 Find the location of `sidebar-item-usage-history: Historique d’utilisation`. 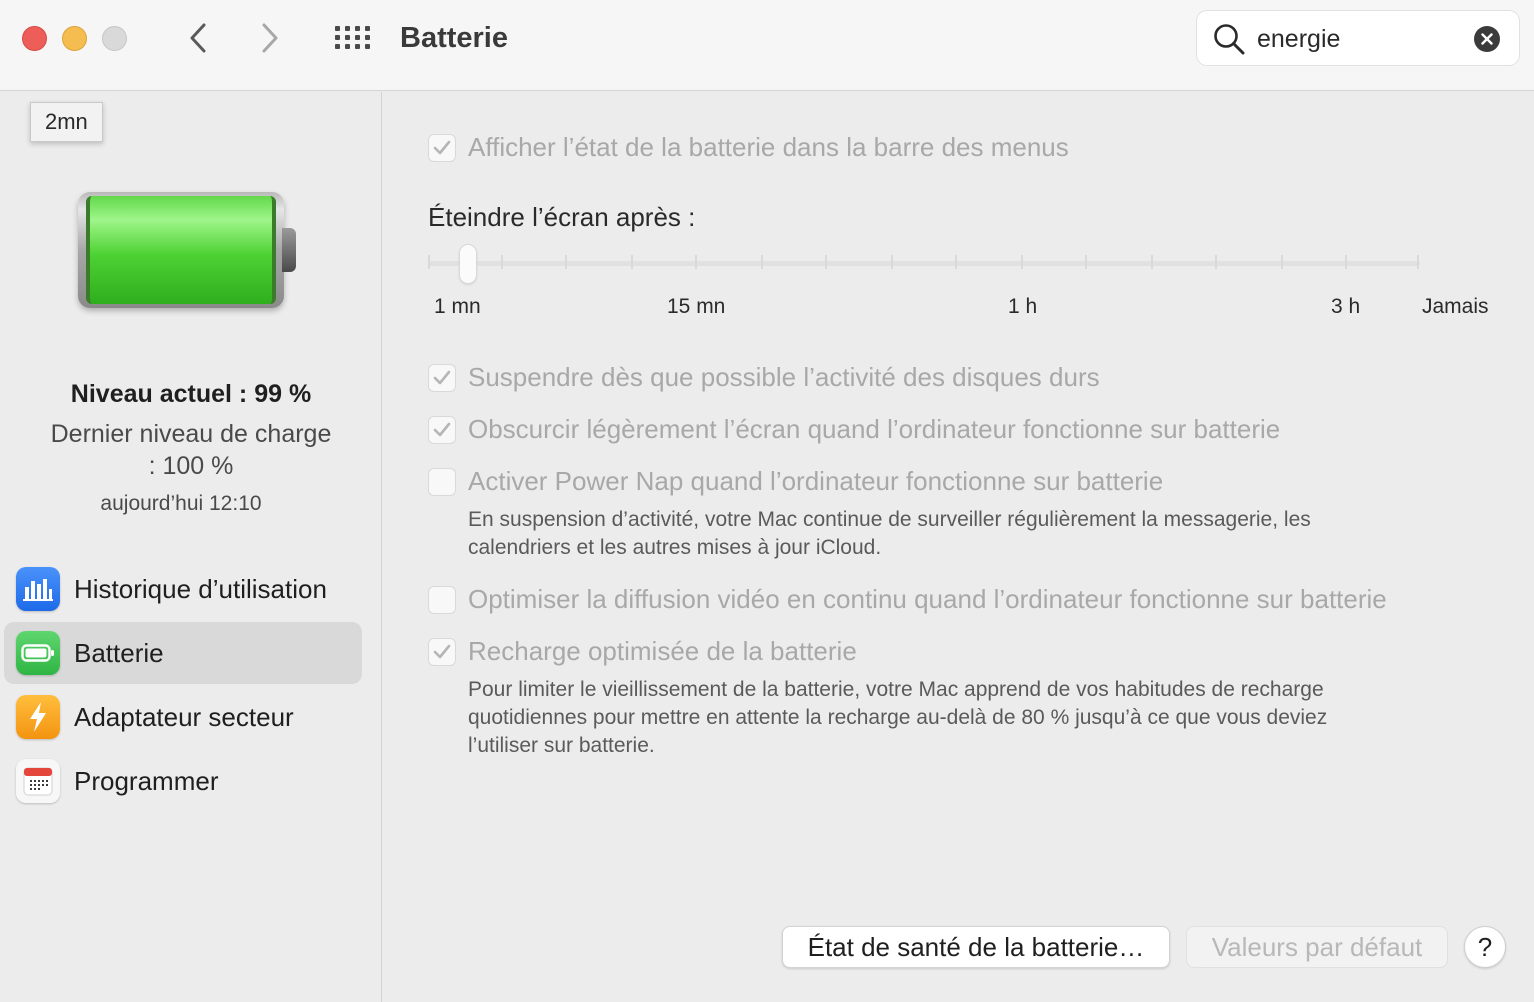

sidebar-item-usage-history: Historique d’utilisation is located at coordinates (183, 589).